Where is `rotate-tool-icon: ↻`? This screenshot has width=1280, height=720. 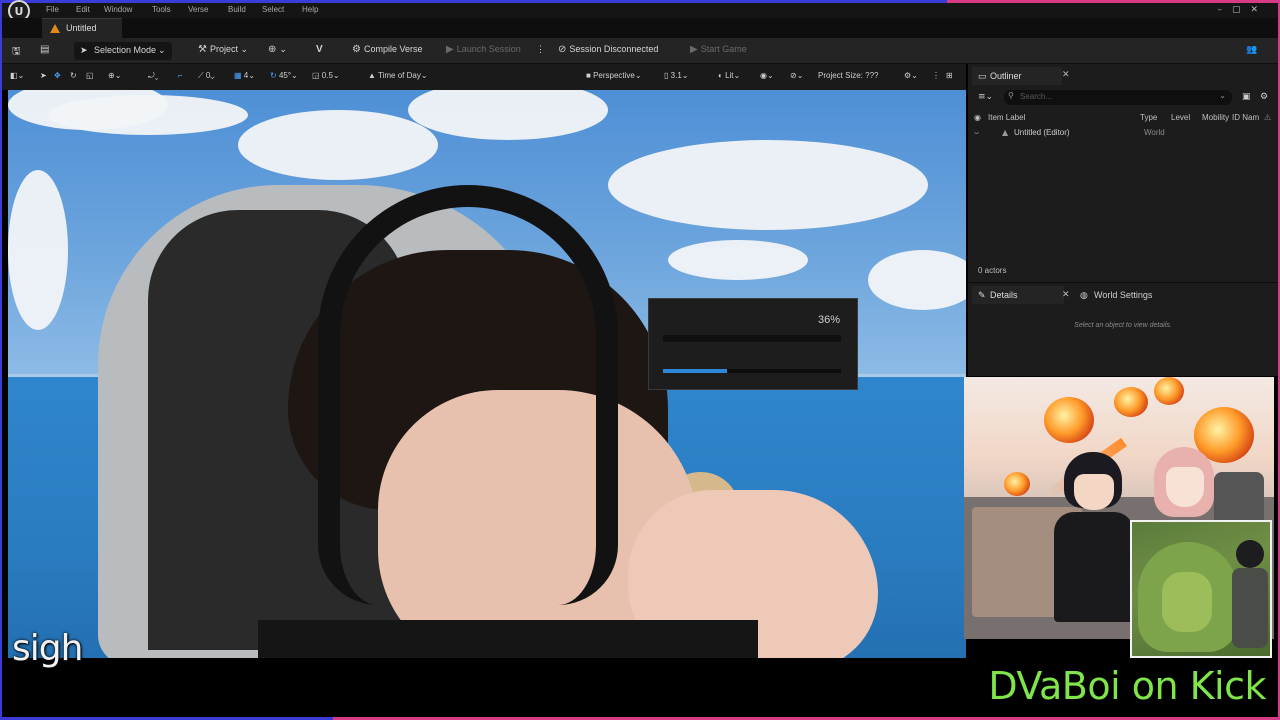 rotate-tool-icon: ↻ is located at coordinates (73, 75).